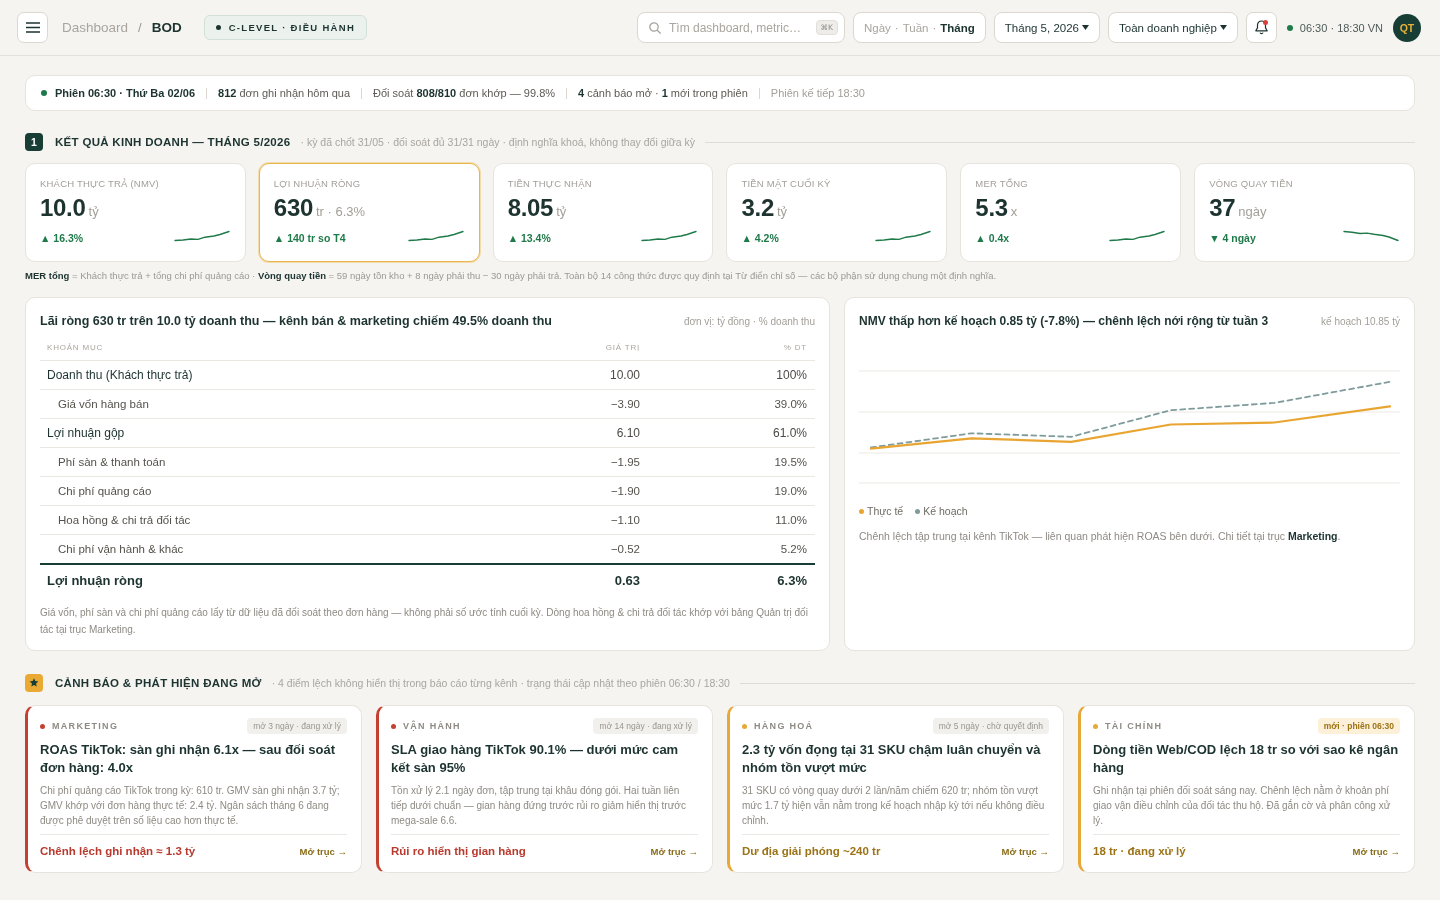 The image size is (1440, 900). I want to click on kpi-change: ▲ 16.3%, so click(62, 238).